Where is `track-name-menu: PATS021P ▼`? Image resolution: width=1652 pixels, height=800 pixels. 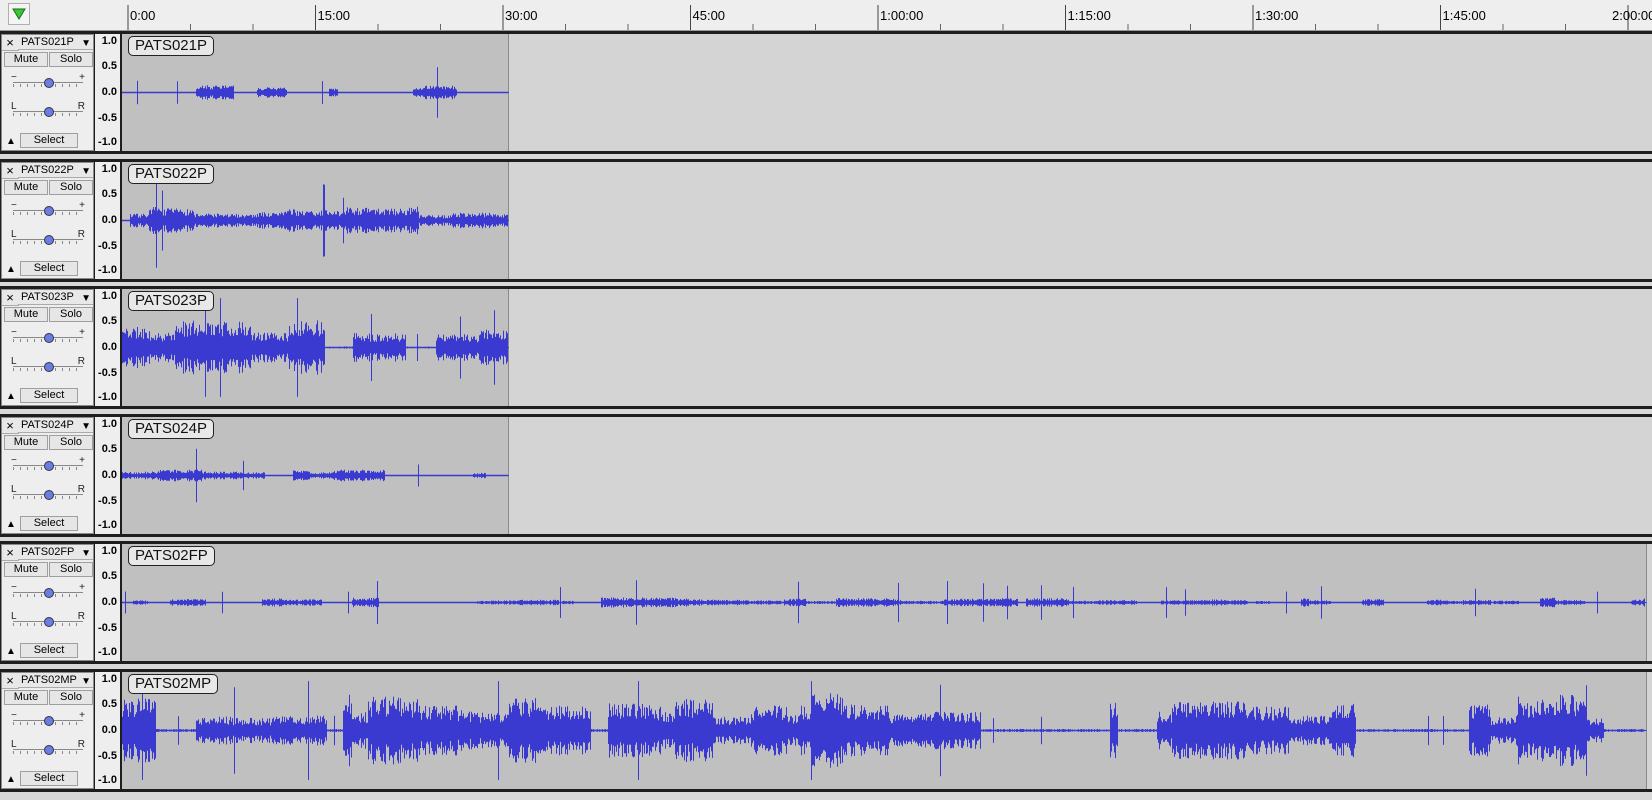 track-name-menu: PATS021P ▼ is located at coordinates (55, 42).